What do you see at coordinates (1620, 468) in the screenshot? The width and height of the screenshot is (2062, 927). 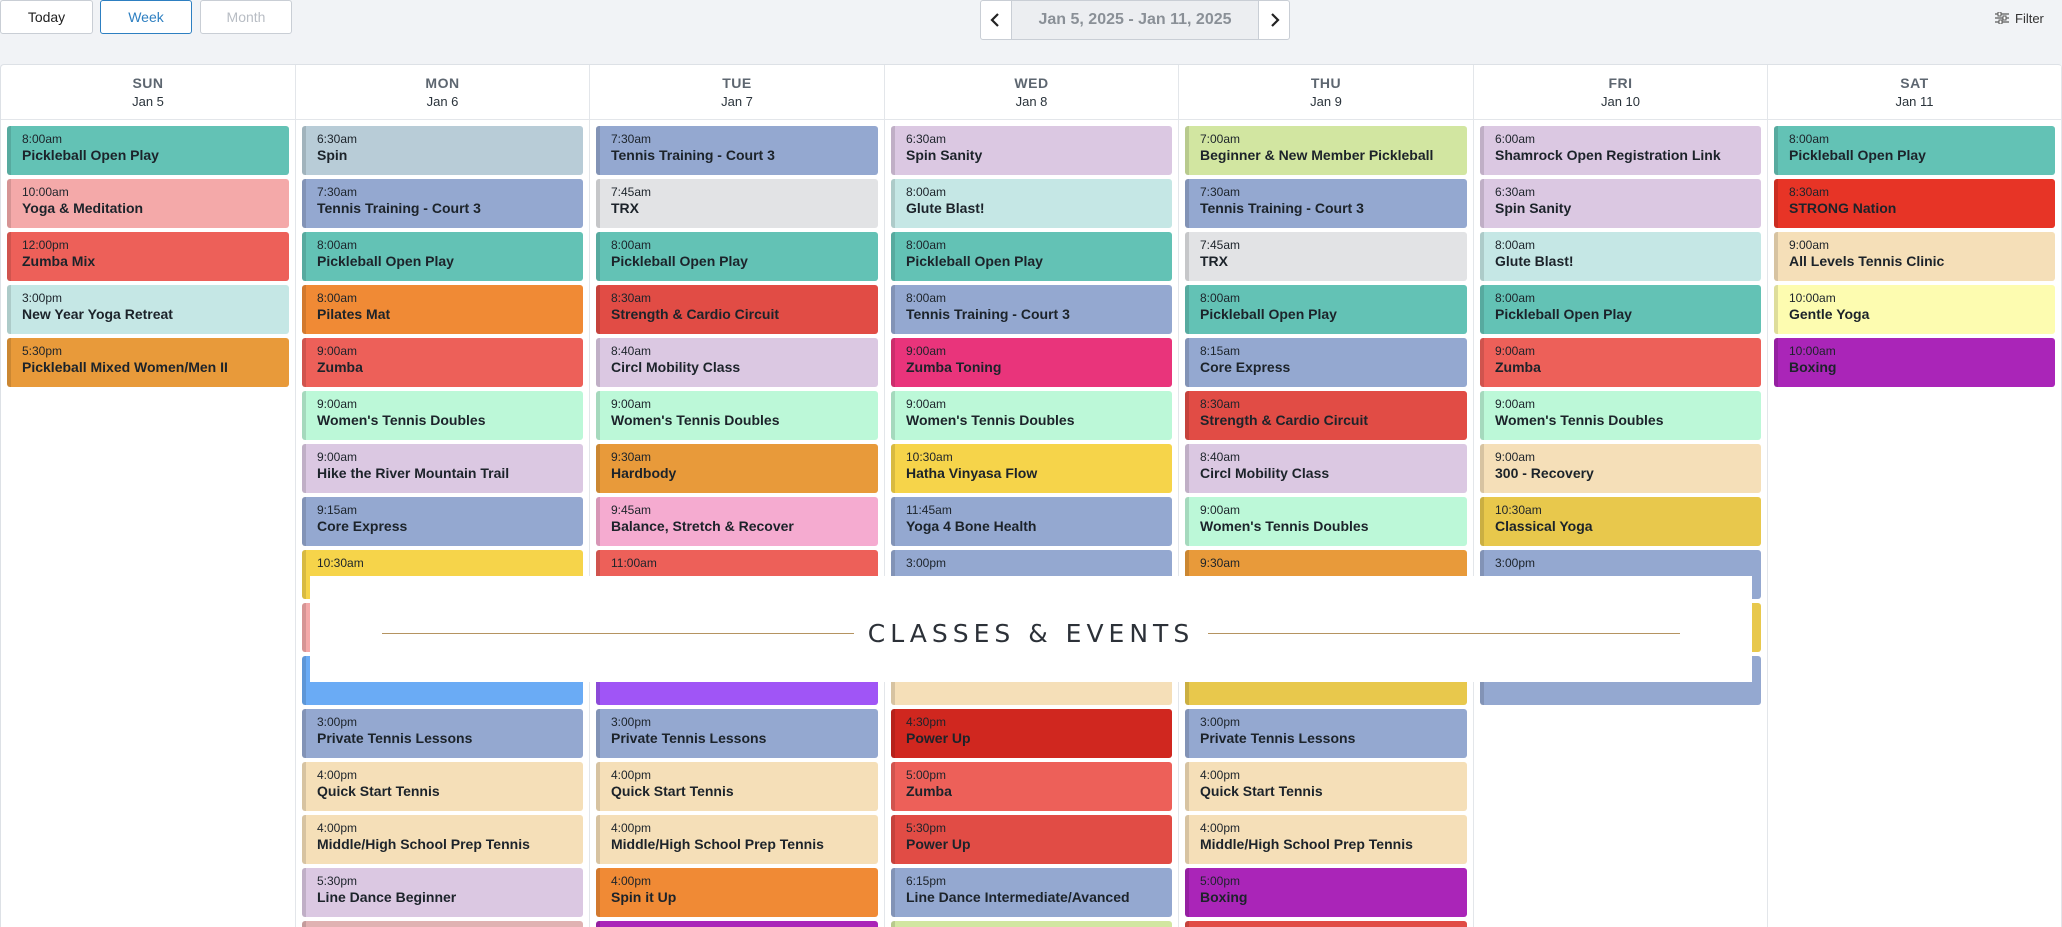 I see `event-card: 9:00am 300 - Recovery` at bounding box center [1620, 468].